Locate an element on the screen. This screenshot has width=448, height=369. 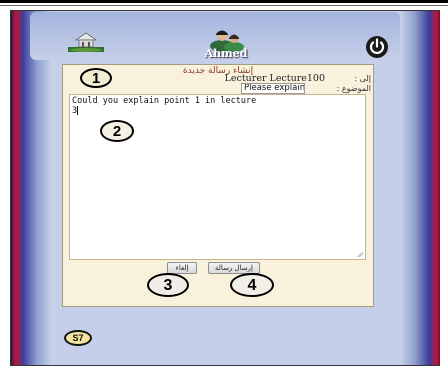
university-logo-icon is located at coordinates (86, 42).